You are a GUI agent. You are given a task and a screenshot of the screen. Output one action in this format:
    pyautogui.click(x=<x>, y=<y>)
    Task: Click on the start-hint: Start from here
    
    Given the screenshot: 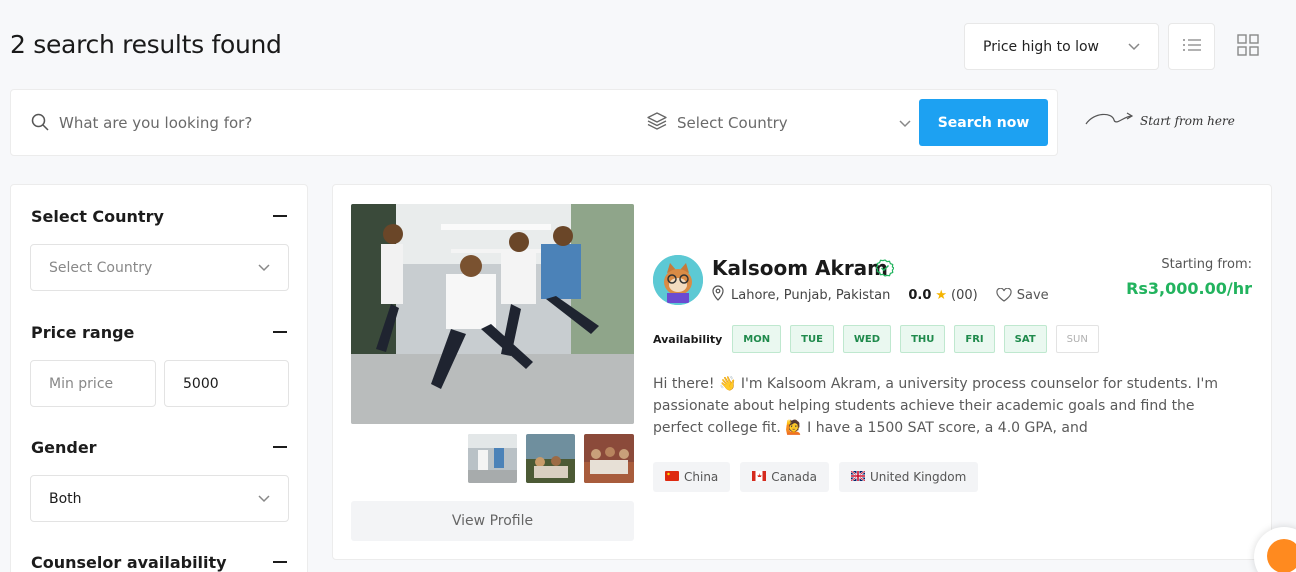 What is the action you would take?
    pyautogui.click(x=1156, y=120)
    